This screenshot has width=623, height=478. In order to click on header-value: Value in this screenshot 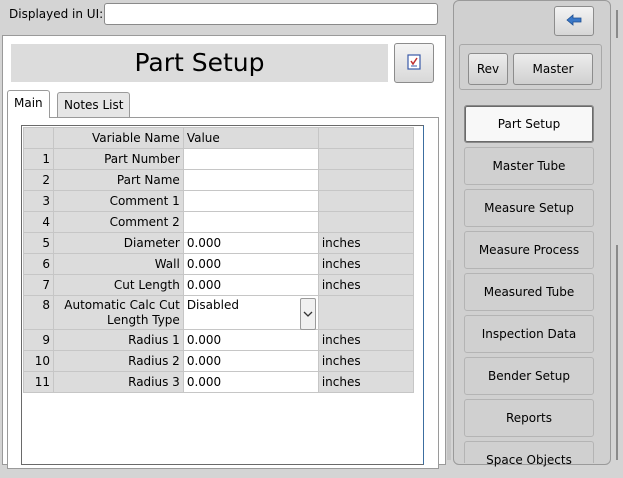, I will do `click(250, 138)`.